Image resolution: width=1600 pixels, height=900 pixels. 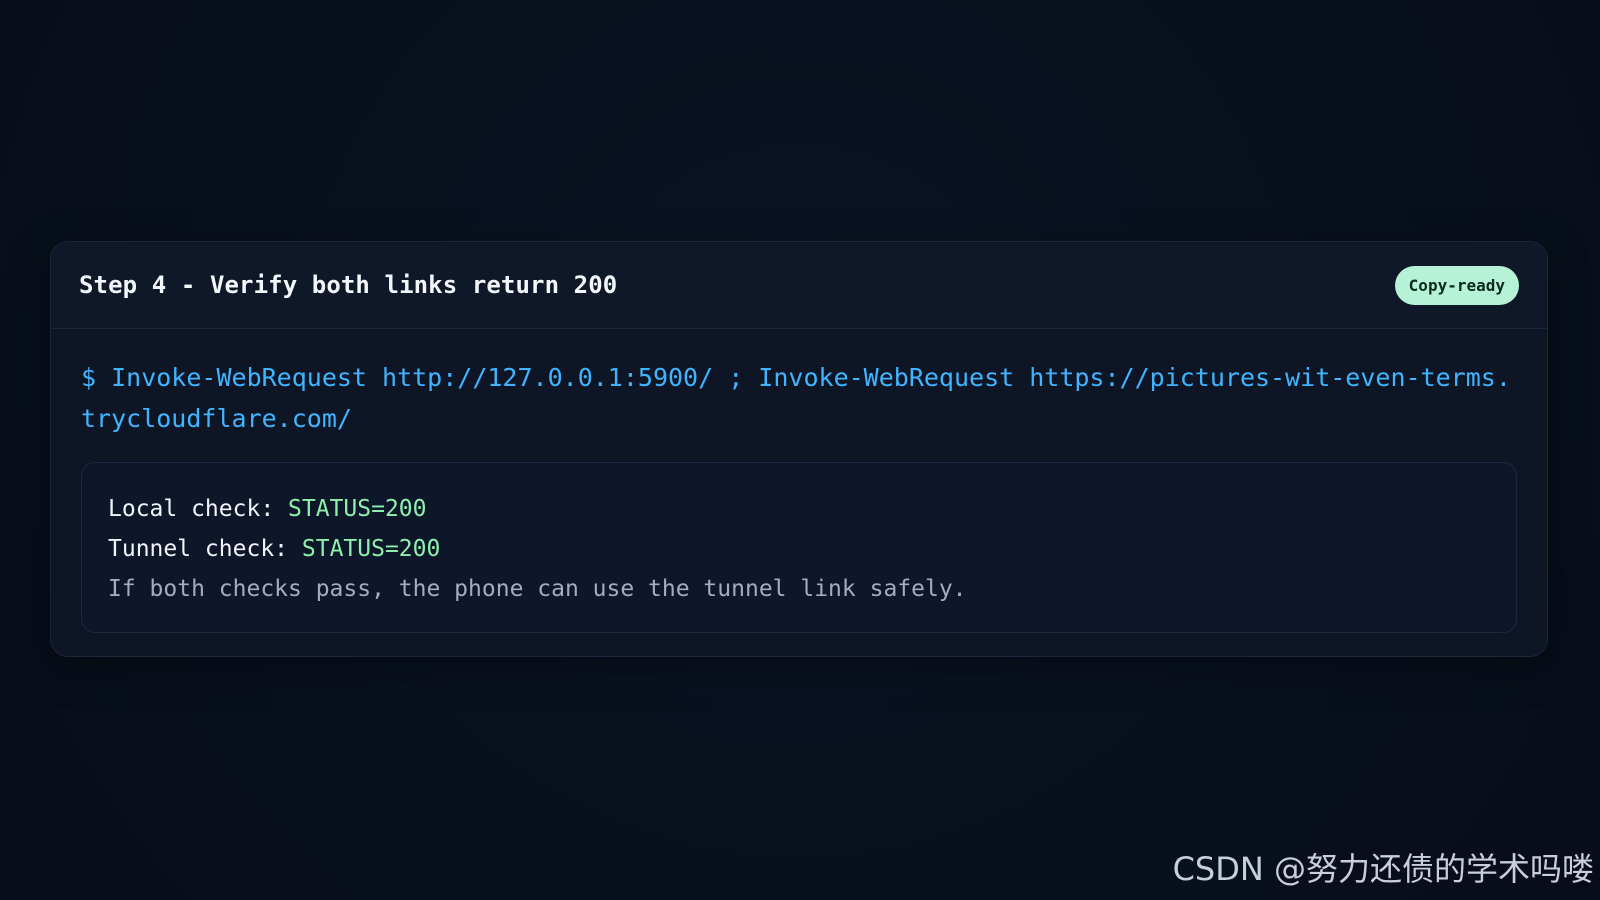 What do you see at coordinates (198, 509) in the screenshot?
I see `local-check-label: Local check:` at bounding box center [198, 509].